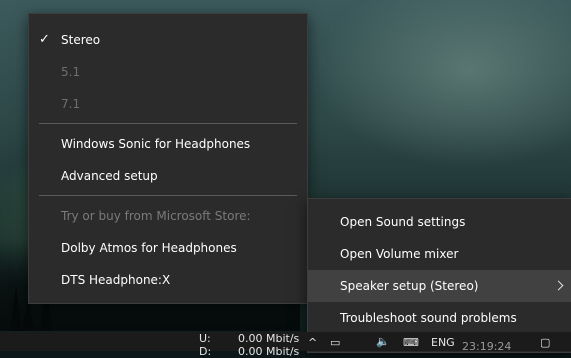 The height and width of the screenshot is (358, 571). Describe the element at coordinates (403, 222) in the screenshot. I see `menu-item-label: Open Sound settings` at that location.